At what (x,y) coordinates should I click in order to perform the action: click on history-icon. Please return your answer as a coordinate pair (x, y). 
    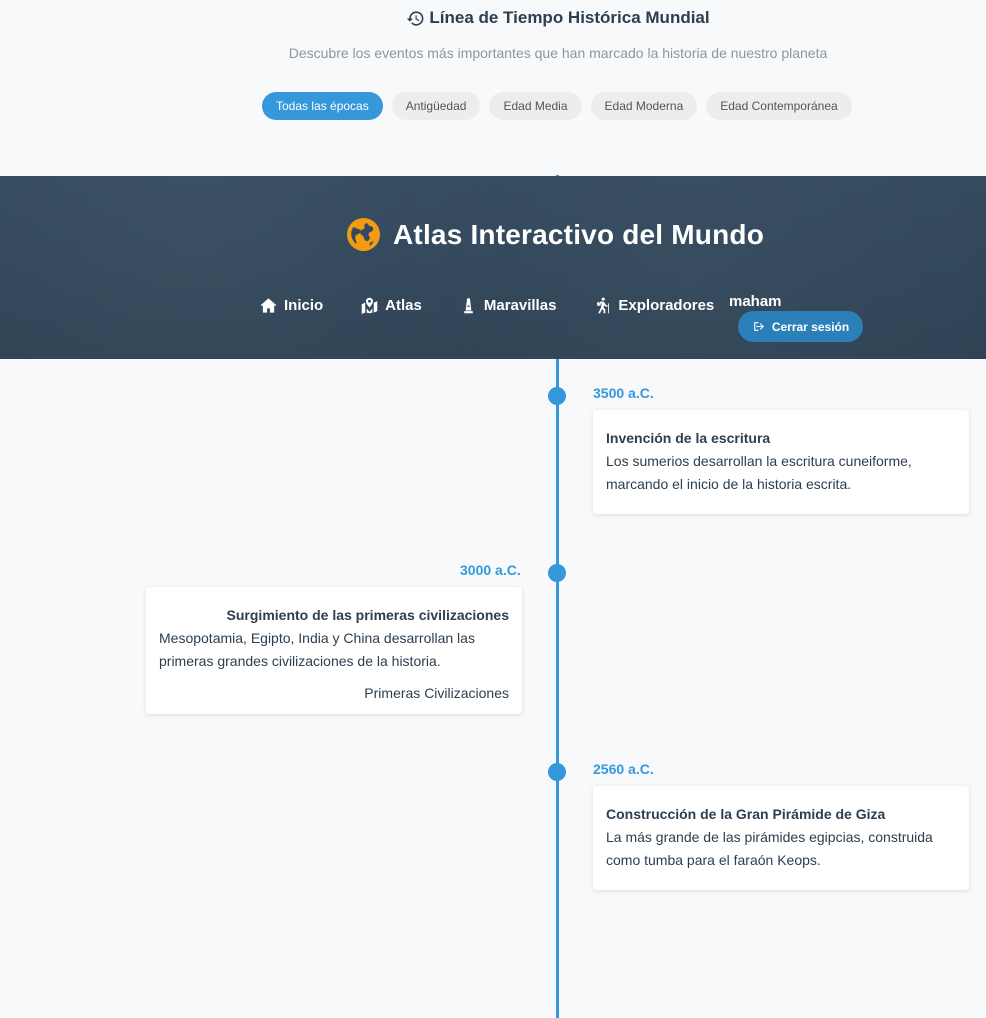
    Looking at the image, I should click on (415, 18).